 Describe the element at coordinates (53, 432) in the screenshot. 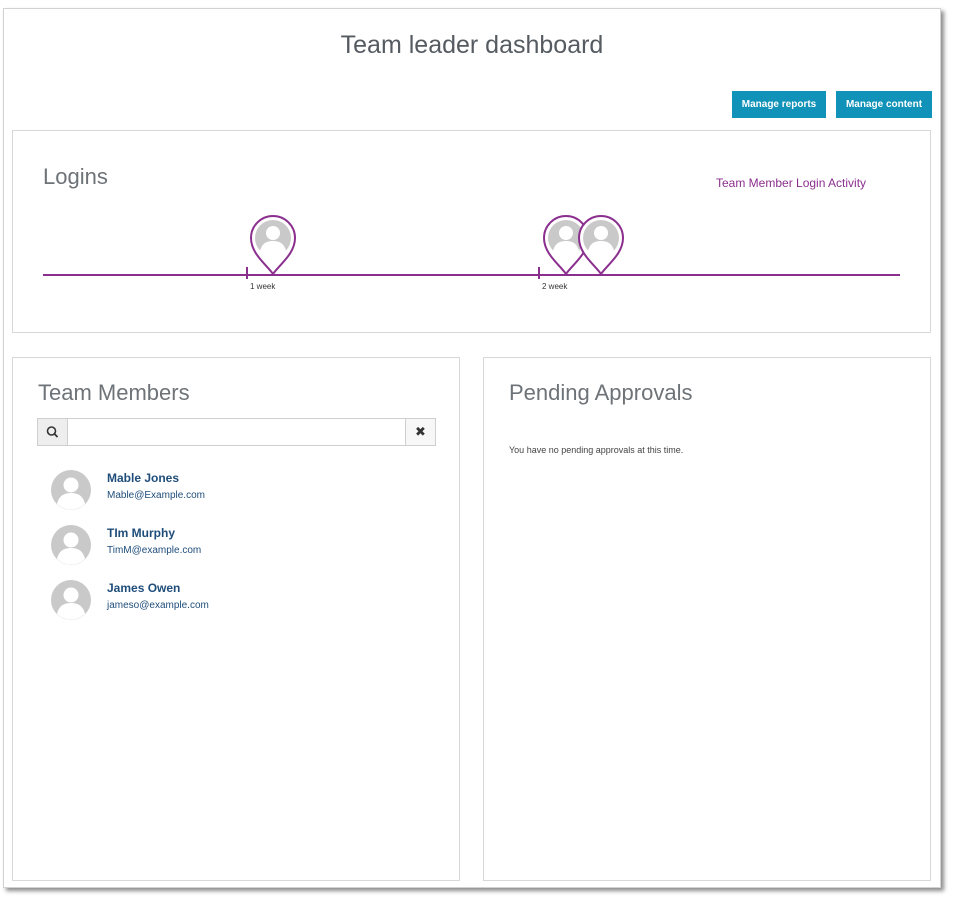

I see `search-icon` at that location.